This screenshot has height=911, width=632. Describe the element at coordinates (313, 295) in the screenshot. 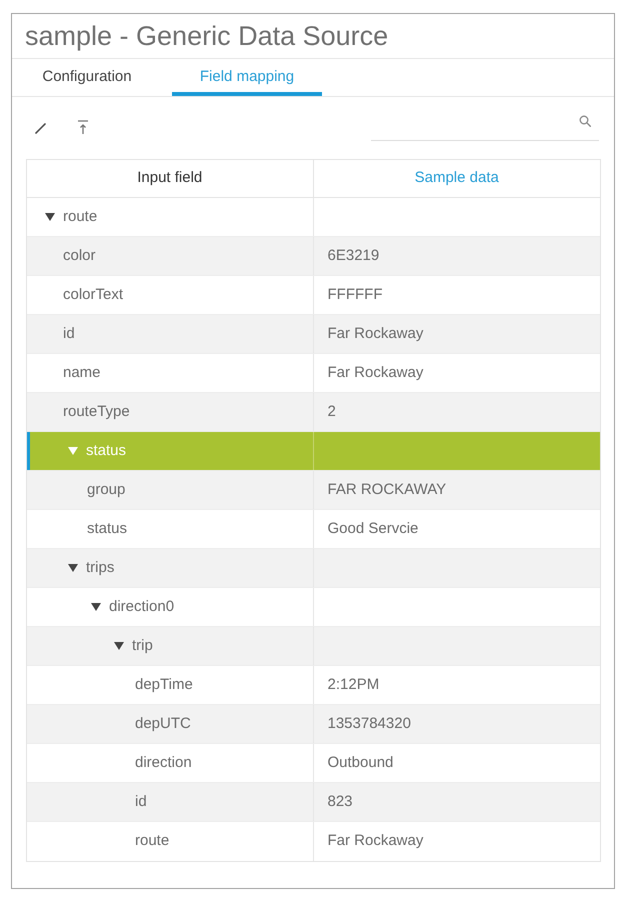

I see `tree-row: colorText FFFFFF` at that location.